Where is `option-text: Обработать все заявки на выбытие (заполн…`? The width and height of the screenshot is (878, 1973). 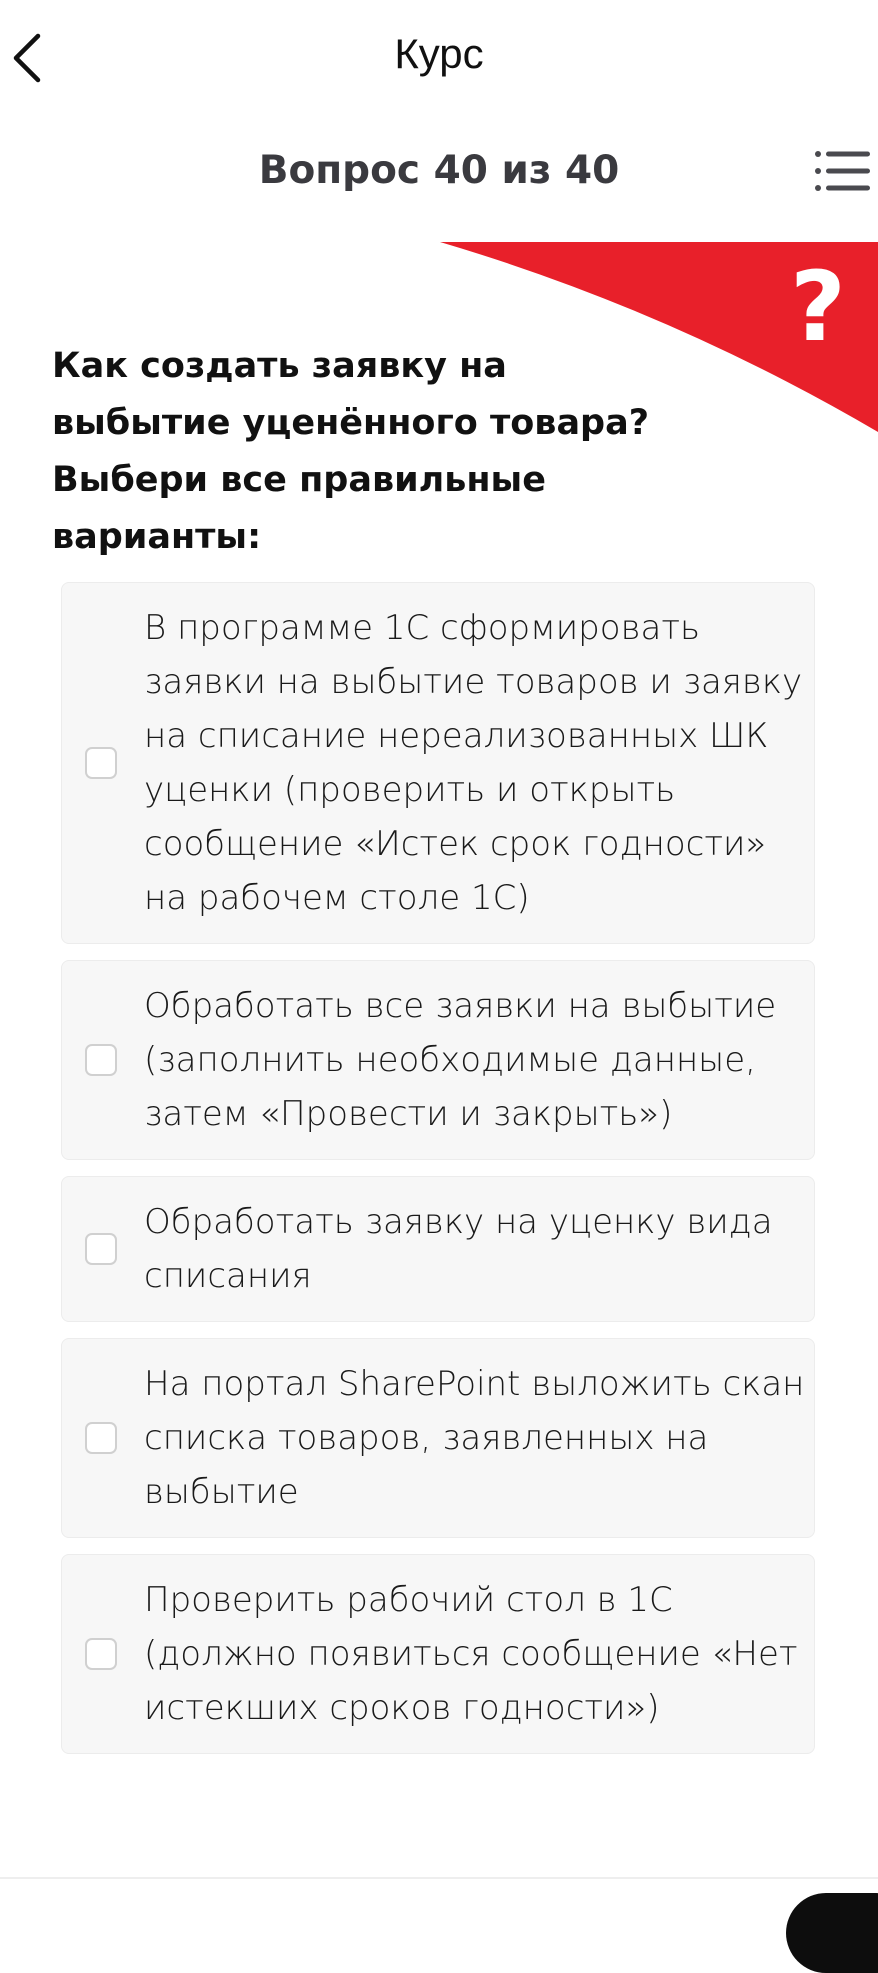
option-text: Обработать все заявки на выбытие (заполн… is located at coordinates (460, 1060).